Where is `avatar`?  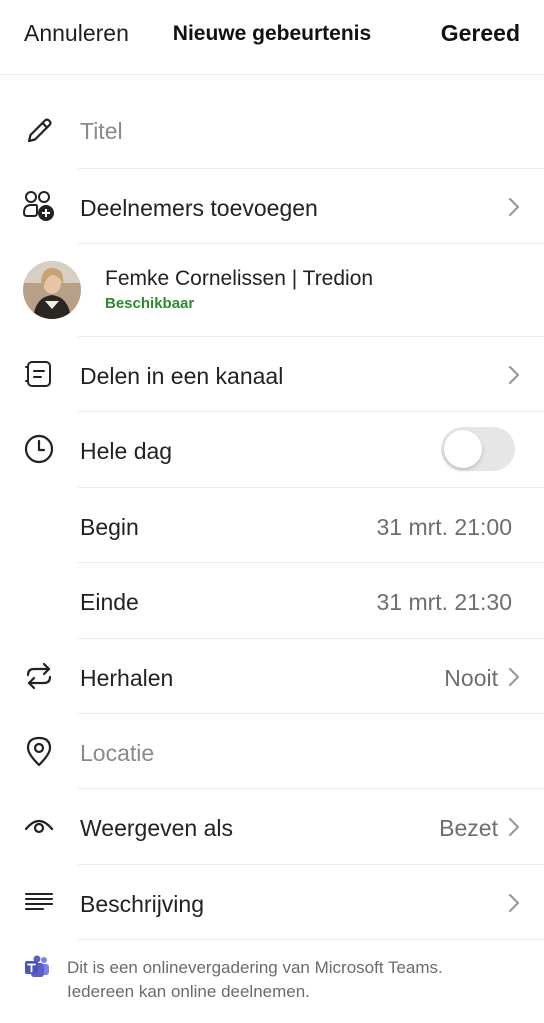
avatar is located at coordinates (52, 290).